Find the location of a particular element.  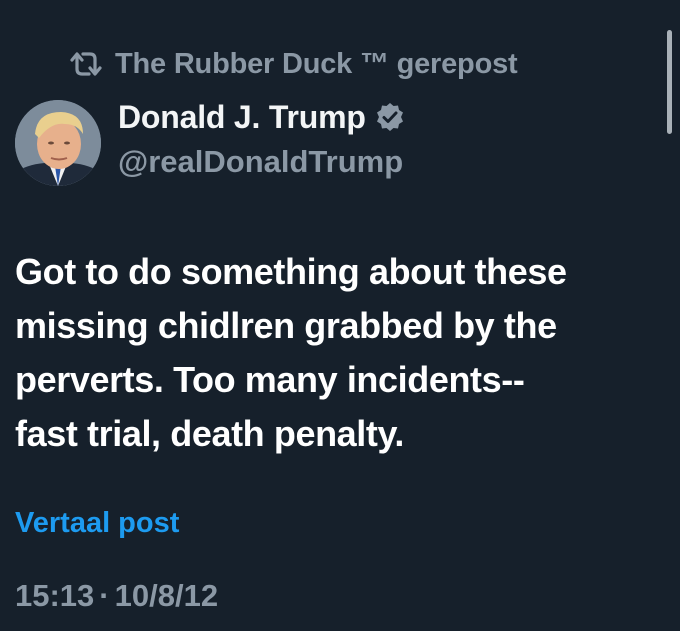

author-name-row: Donald J. Trump is located at coordinates (262, 117).